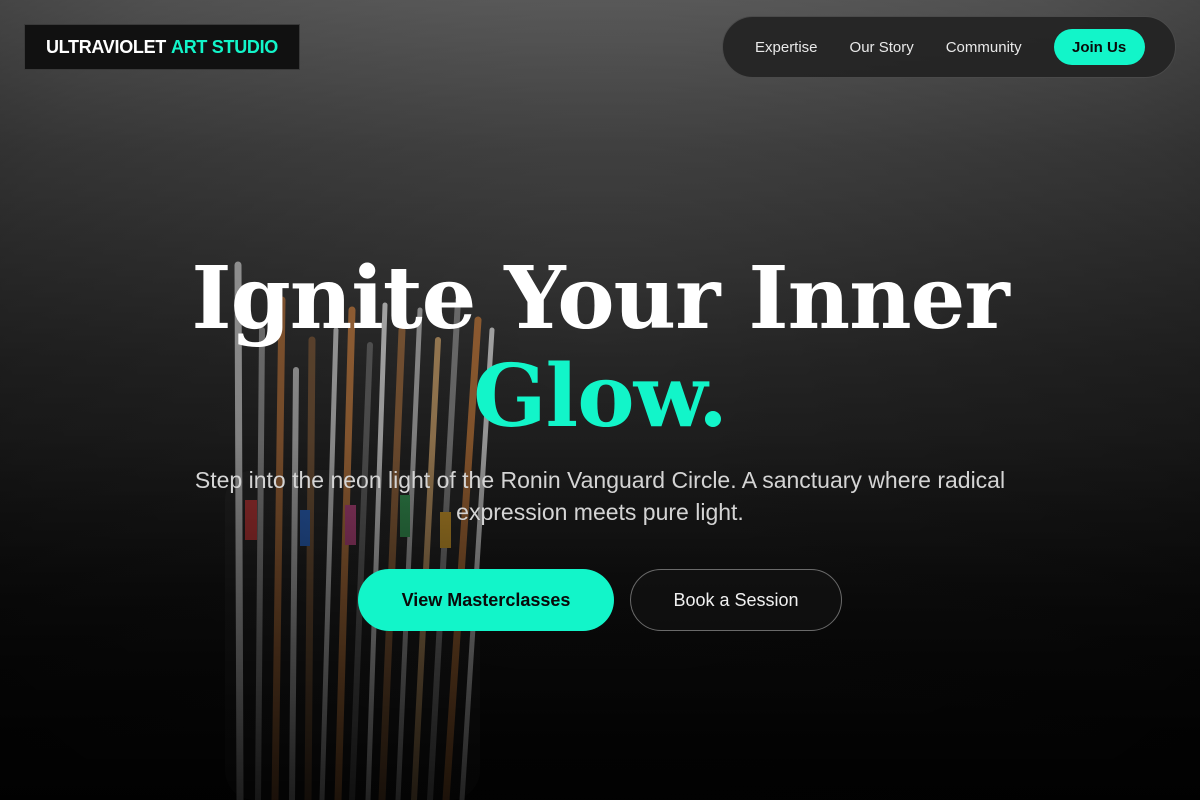  I want to click on main-nav: Expertise Our Story Community Join Us, so click(949, 47).